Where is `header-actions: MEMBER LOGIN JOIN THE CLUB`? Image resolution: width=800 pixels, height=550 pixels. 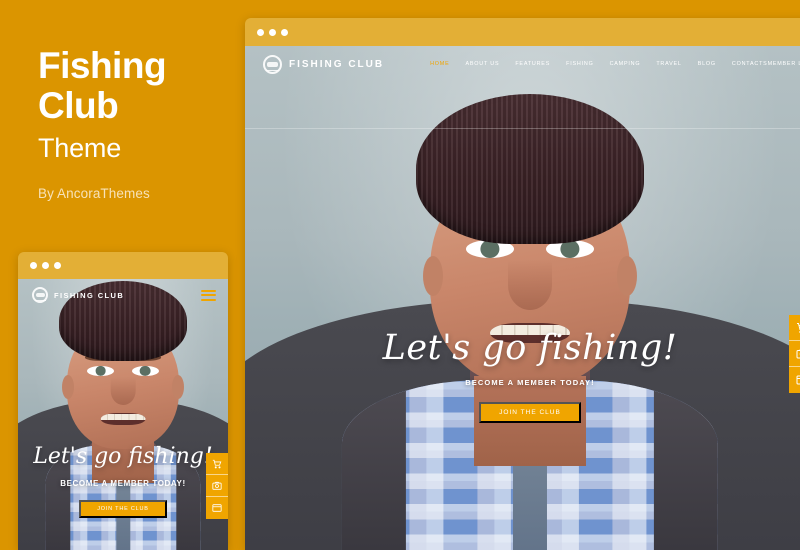
header-actions: MEMBER LOGIN JOIN THE CLUB is located at coordinates (784, 64).